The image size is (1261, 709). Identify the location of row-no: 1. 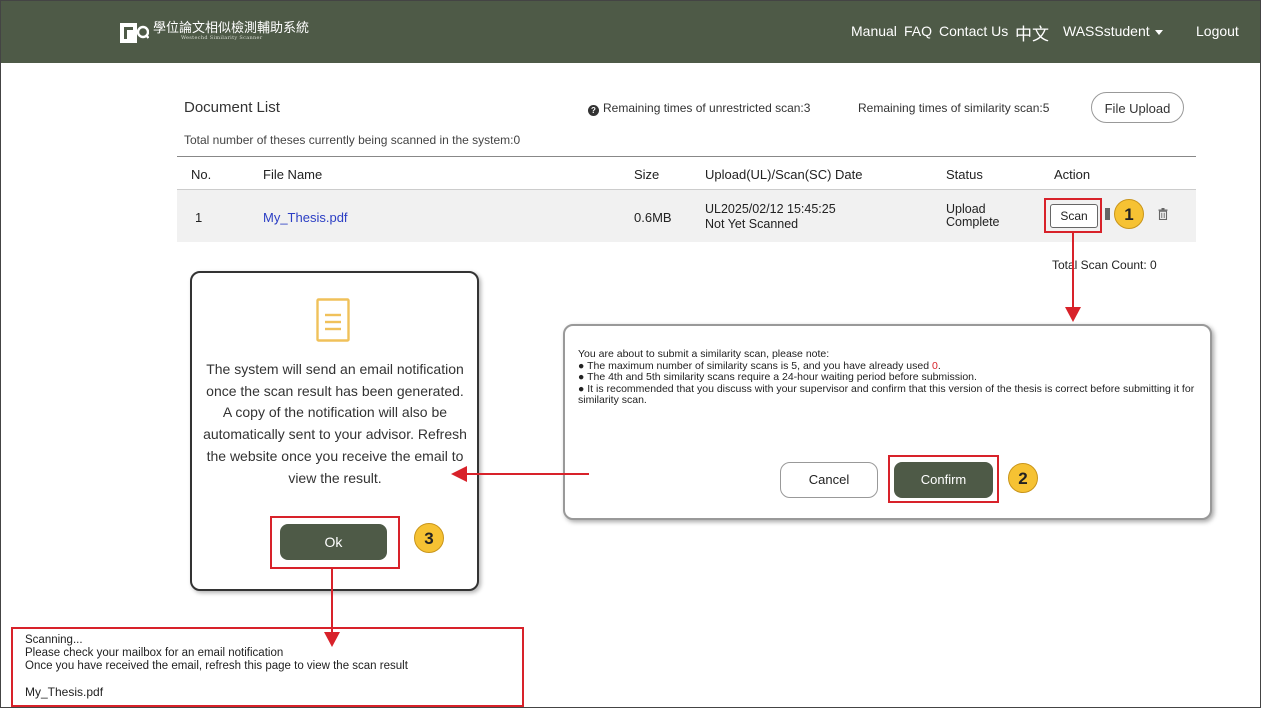
(199, 217).